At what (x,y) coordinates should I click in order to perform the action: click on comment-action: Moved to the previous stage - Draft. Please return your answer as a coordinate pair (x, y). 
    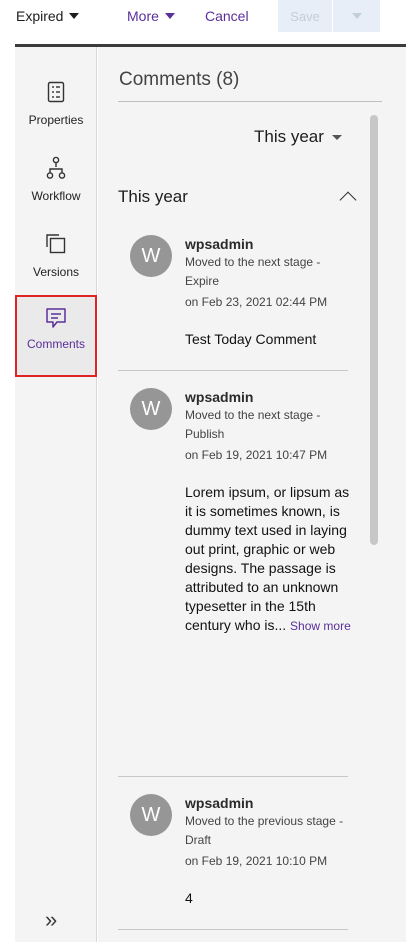
    Looking at the image, I should click on (264, 830).